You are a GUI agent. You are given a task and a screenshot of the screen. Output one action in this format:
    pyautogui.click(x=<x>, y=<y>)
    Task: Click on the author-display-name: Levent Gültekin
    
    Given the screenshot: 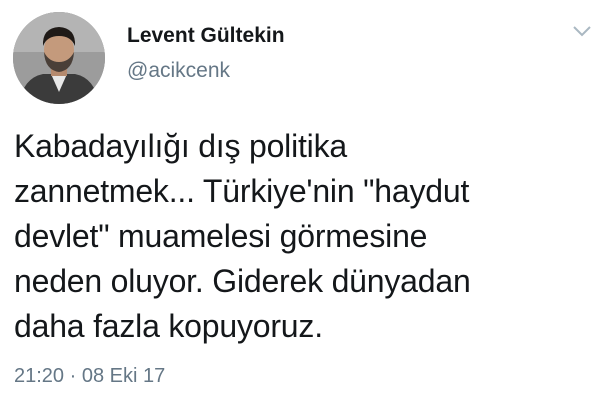 What is the action you would take?
    pyautogui.click(x=206, y=36)
    